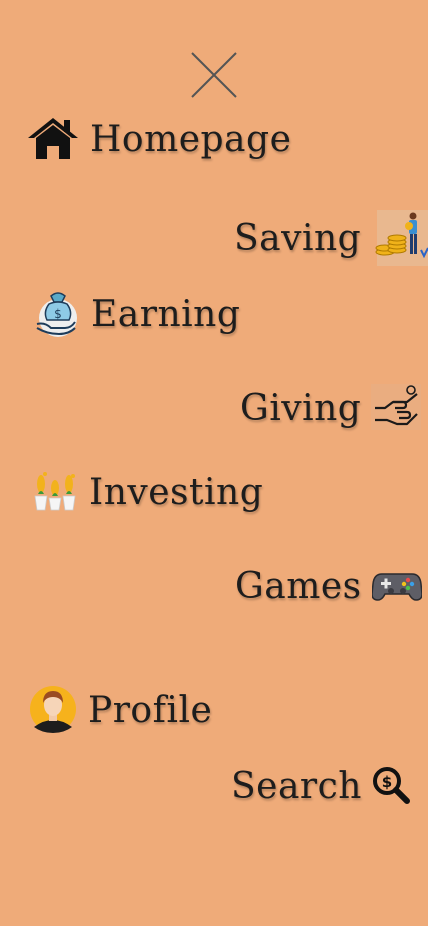  What do you see at coordinates (301, 408) in the screenshot?
I see `menu-label-giving: Giving` at bounding box center [301, 408].